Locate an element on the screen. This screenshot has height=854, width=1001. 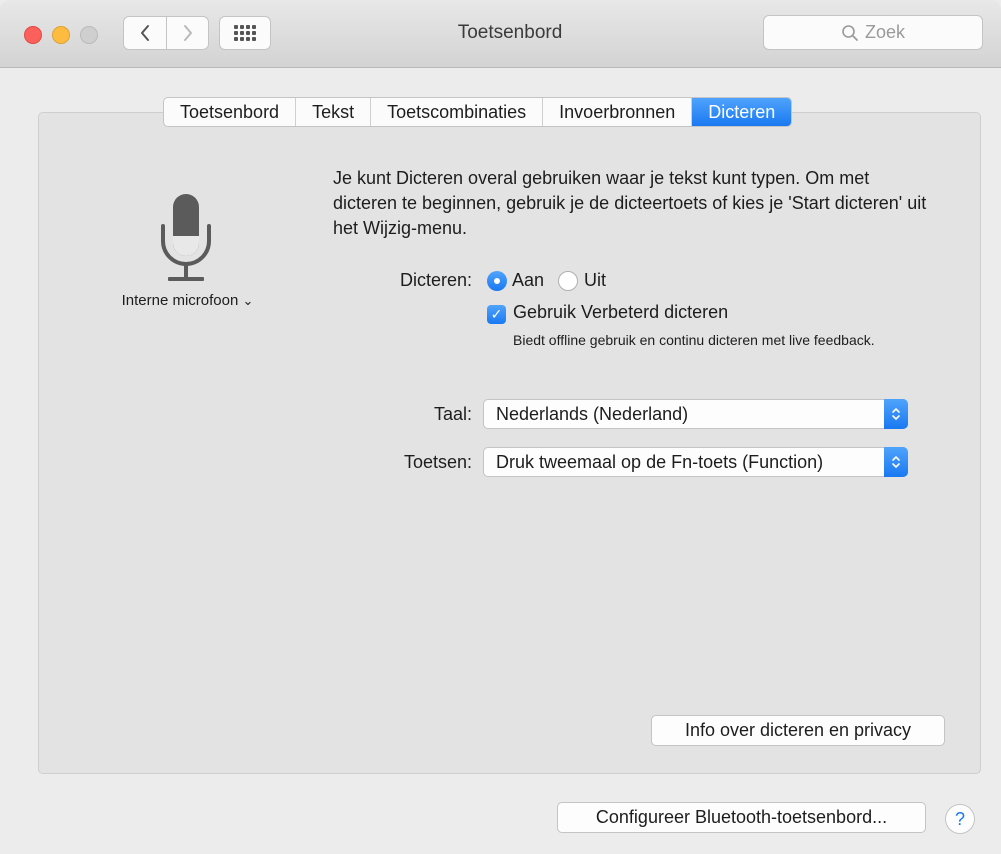
search-icon is located at coordinates (850, 32).